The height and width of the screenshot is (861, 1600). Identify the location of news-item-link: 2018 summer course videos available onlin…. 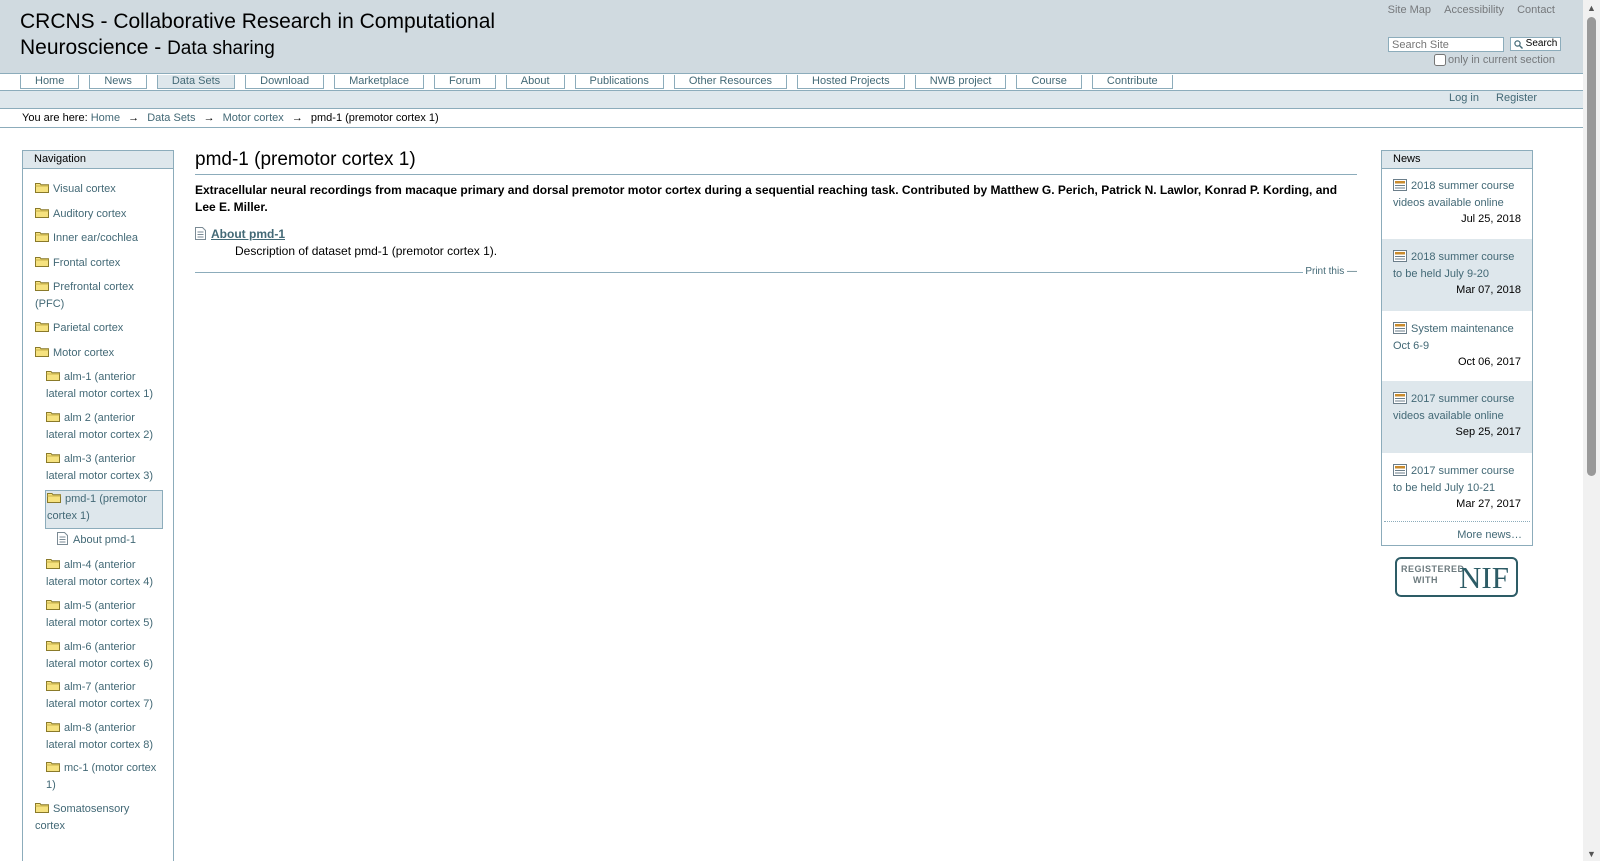
(1453, 194).